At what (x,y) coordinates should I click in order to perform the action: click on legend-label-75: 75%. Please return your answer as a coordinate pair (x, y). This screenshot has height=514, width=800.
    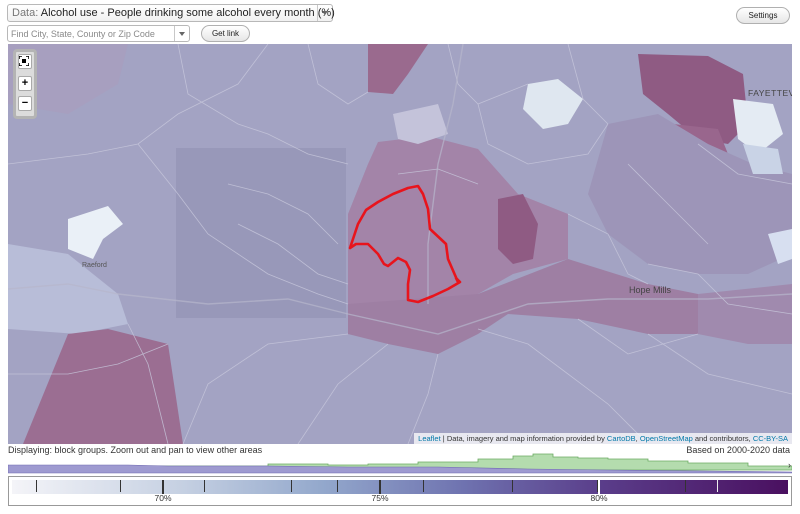
    Looking at the image, I should click on (380, 498).